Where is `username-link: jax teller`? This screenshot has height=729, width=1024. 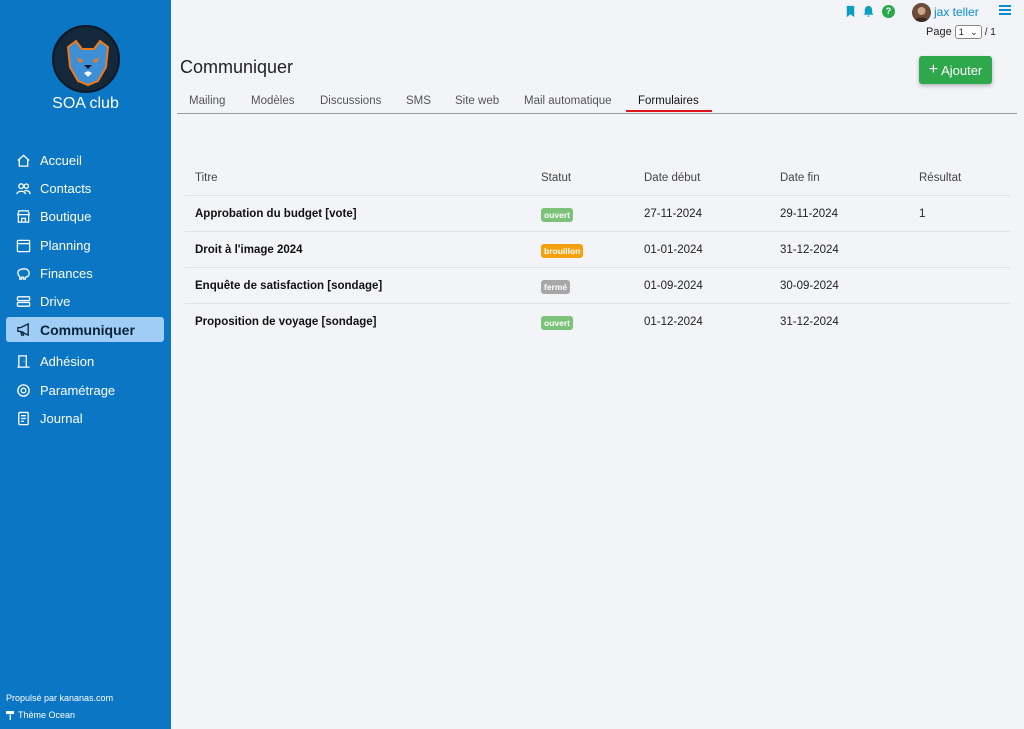
username-link: jax teller is located at coordinates (956, 12).